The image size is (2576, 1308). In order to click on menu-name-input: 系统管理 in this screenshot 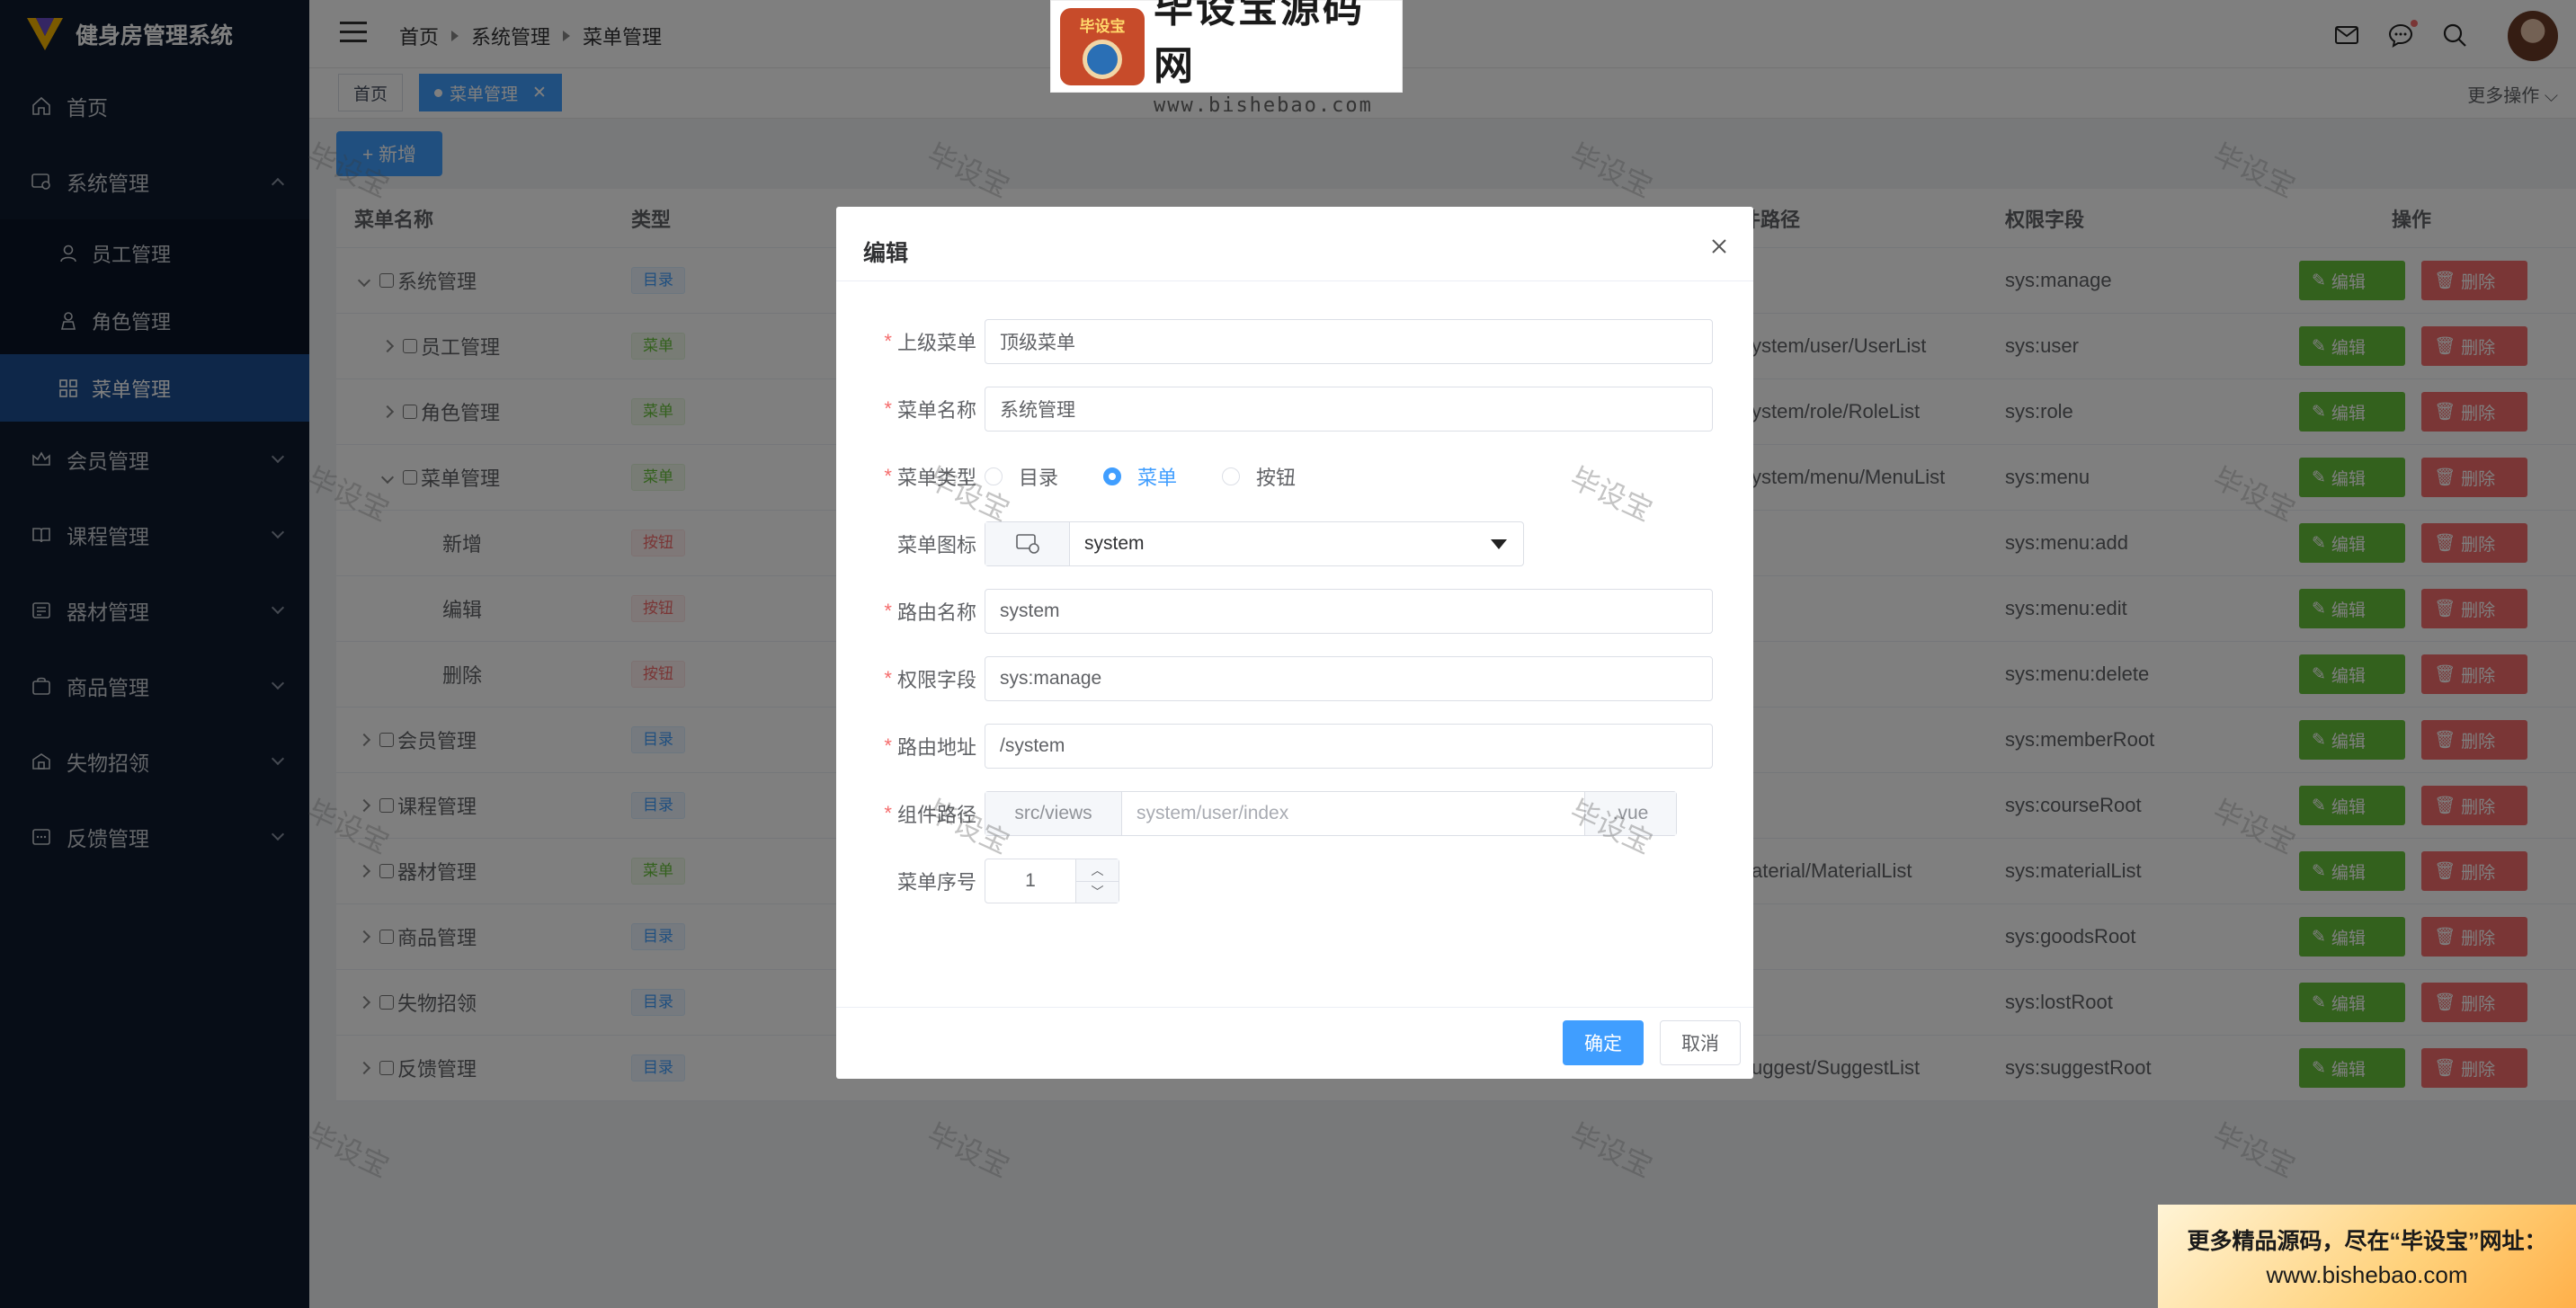, I will do `click(1349, 409)`.